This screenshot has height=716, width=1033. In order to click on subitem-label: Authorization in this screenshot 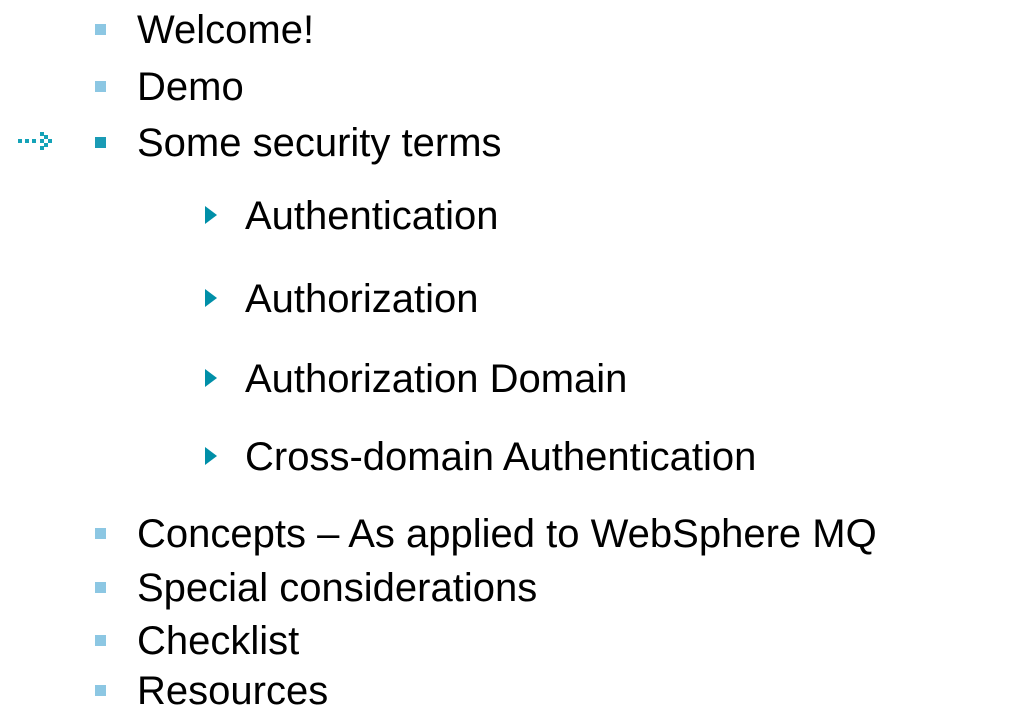, I will do `click(362, 299)`.